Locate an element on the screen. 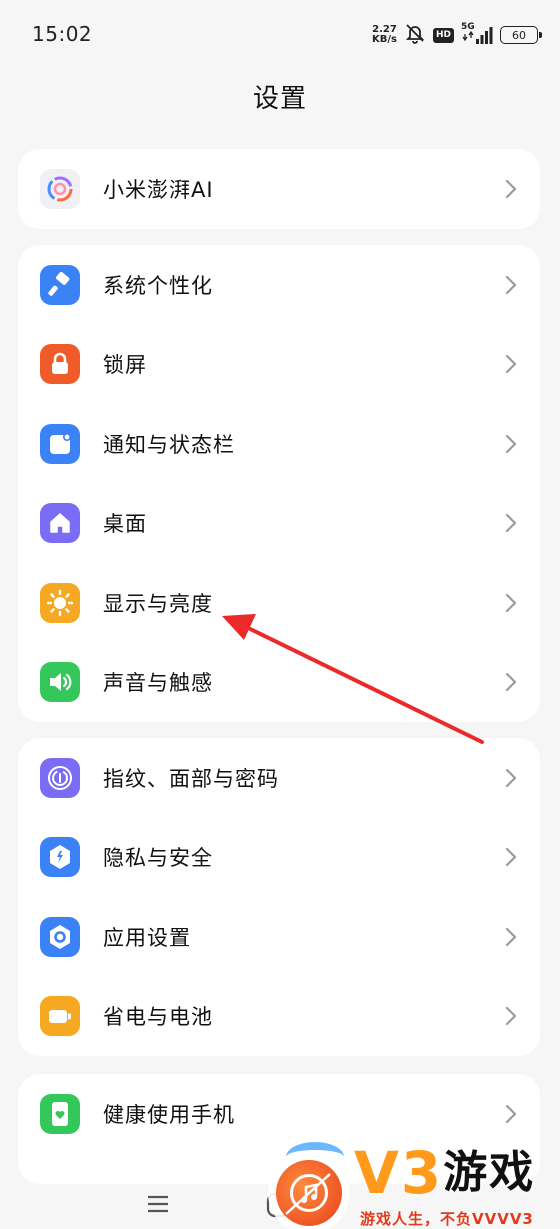 Image resolution: width=560 pixels, height=1229 pixels. settings-item-home-screen: 桌面 is located at coordinates (279, 524).